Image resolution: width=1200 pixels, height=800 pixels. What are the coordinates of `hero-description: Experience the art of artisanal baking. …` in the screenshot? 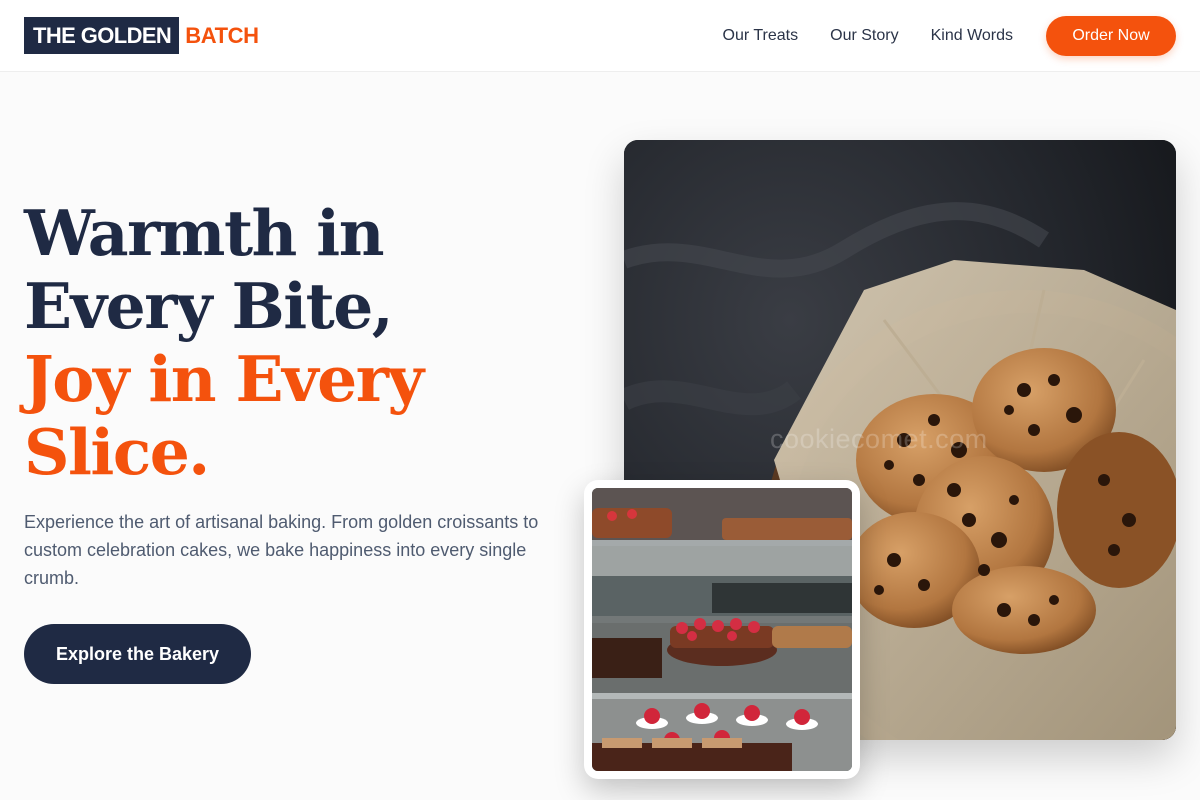 It's located at (281, 550).